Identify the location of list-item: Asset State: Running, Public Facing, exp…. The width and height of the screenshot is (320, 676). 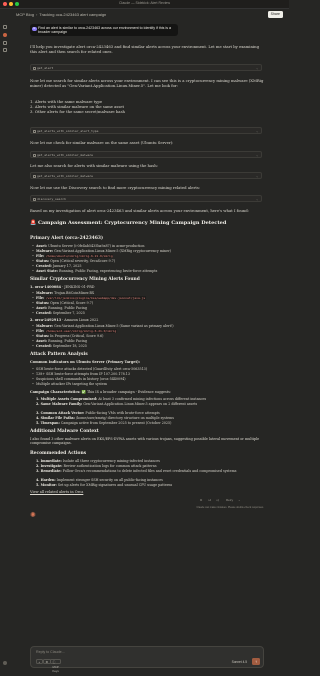
(147, 271).